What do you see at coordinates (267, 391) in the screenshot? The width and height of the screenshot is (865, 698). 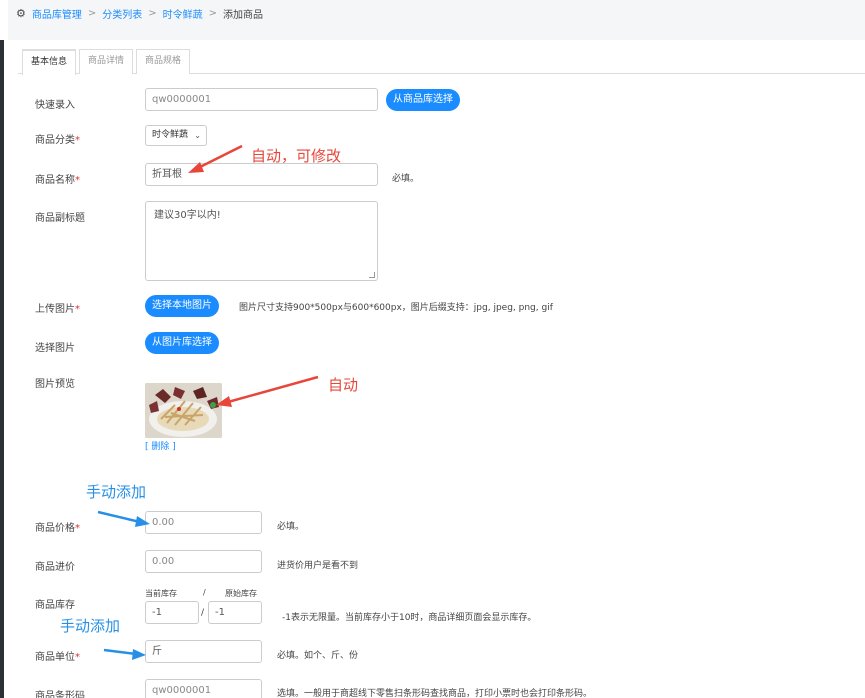 I see `arrow-to-image-icon` at bounding box center [267, 391].